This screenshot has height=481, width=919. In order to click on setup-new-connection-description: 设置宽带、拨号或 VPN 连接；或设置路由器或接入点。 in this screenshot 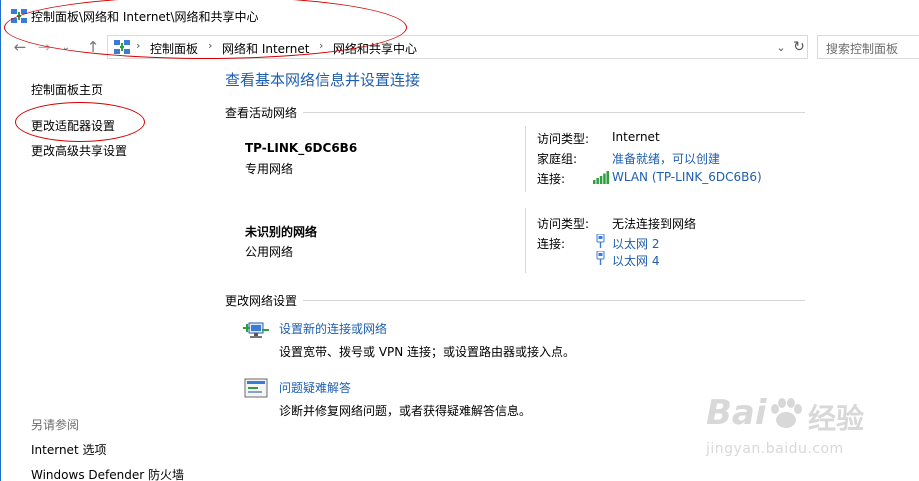, I will do `click(427, 352)`.